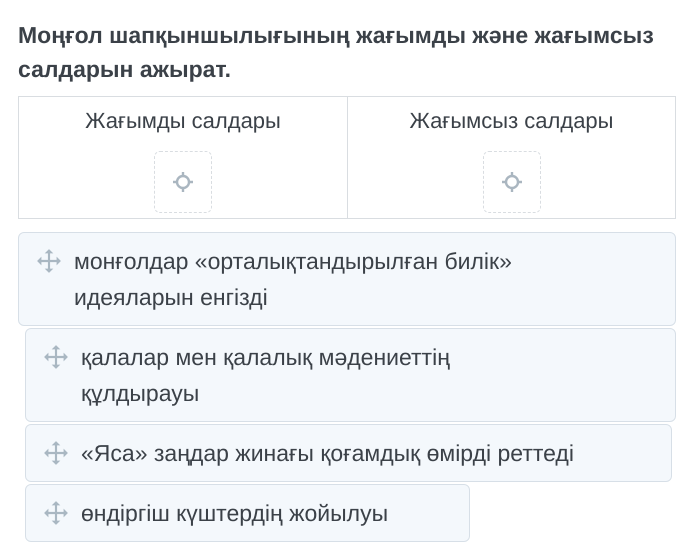 This screenshot has height=560, width=695. Describe the element at coordinates (512, 121) in the screenshot. I see `column-heading: Жағымсыз салдары` at that location.